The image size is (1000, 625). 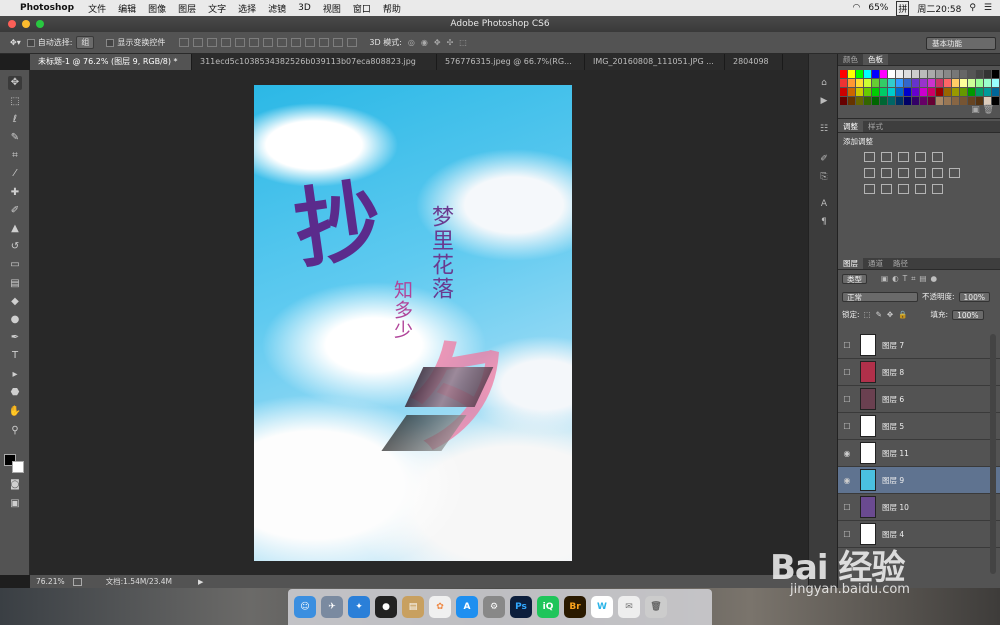 I want to click on photos-icon: ✿, so click(x=440, y=607).